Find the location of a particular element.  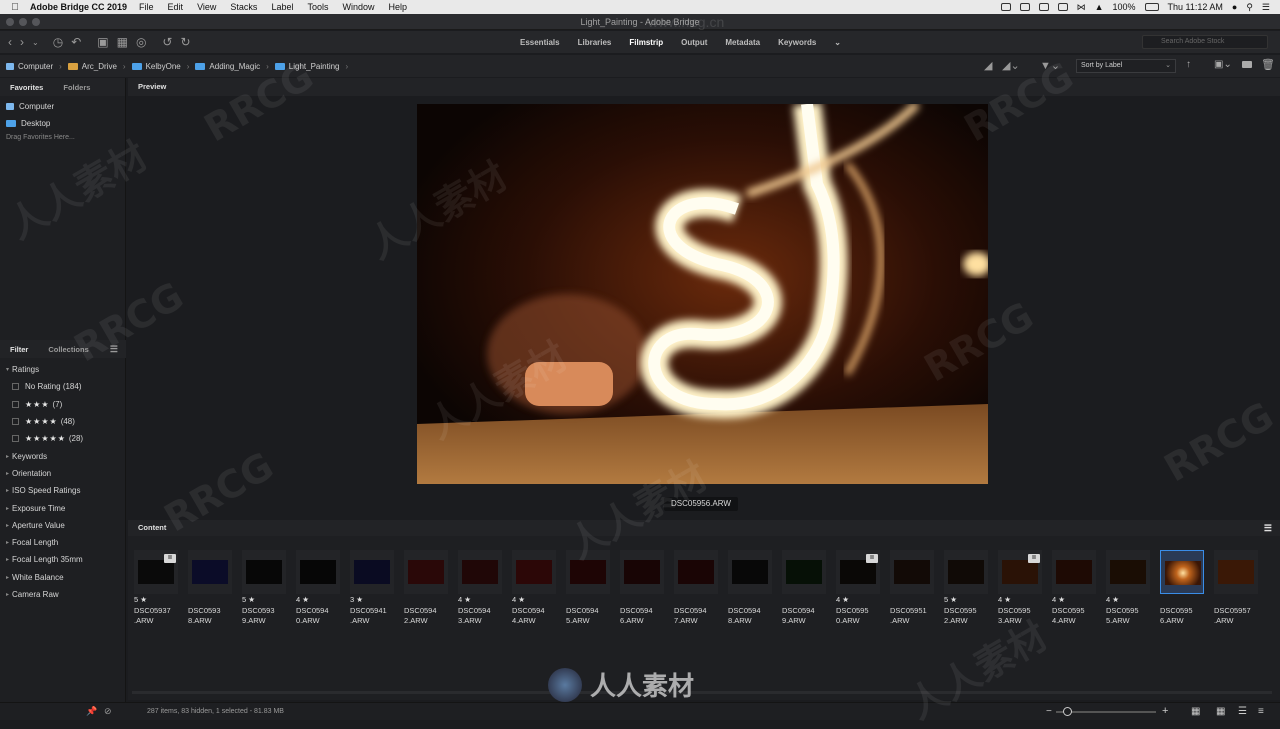

tab-folders: Folders is located at coordinates (76, 87).